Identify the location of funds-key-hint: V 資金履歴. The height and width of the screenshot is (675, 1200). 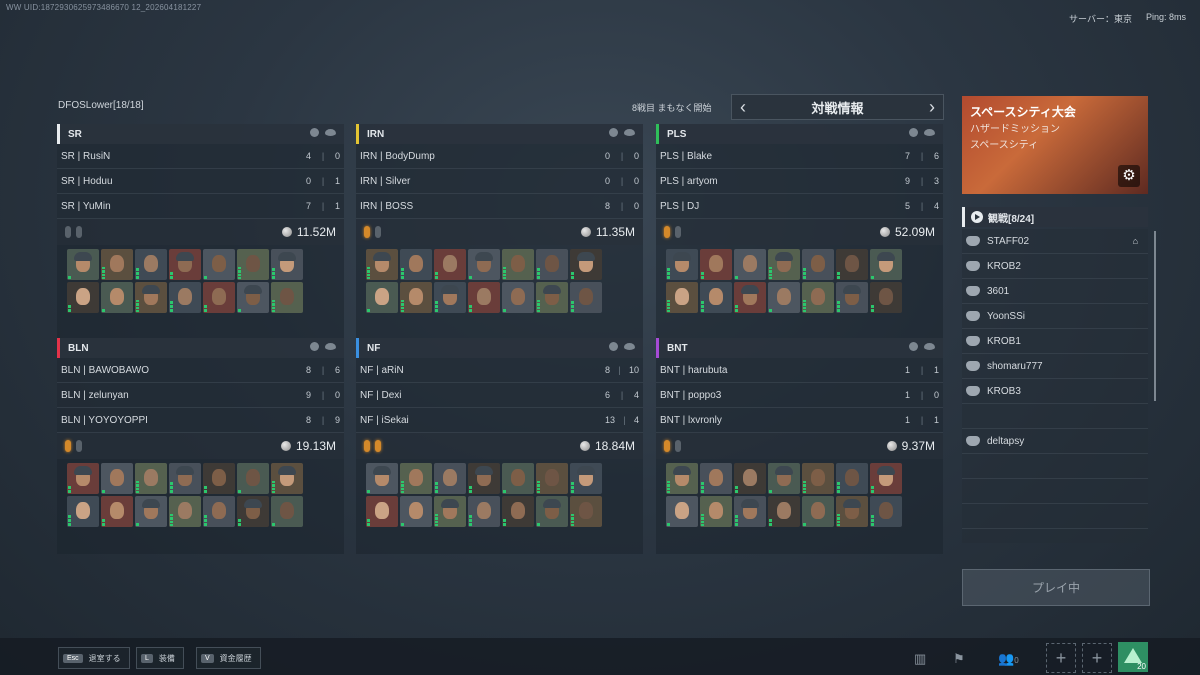
(228, 658).